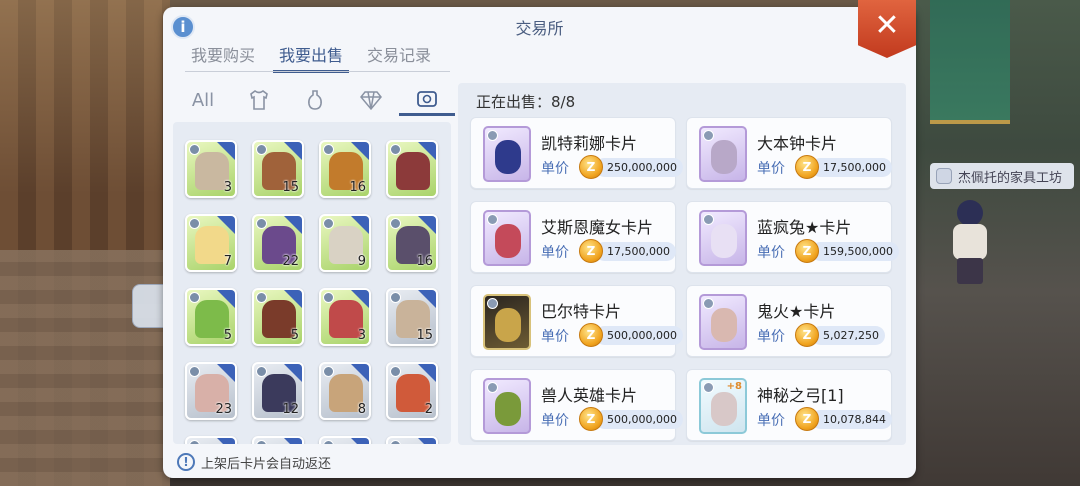  What do you see at coordinates (1002, 176) in the screenshot?
I see `npc-shop-label: 杰佩托的家具工坊` at bounding box center [1002, 176].